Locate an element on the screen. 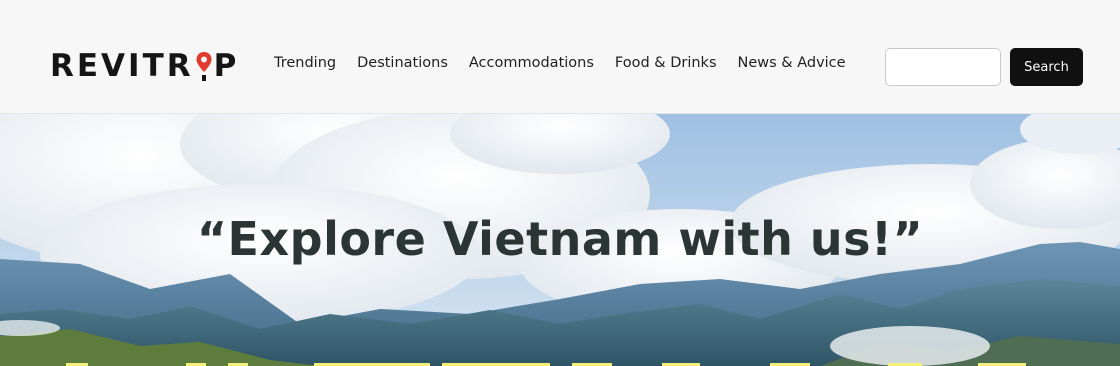 This screenshot has height=366, width=1120. hero-title: “Explore Vietnam with us!” is located at coordinates (560, 239).